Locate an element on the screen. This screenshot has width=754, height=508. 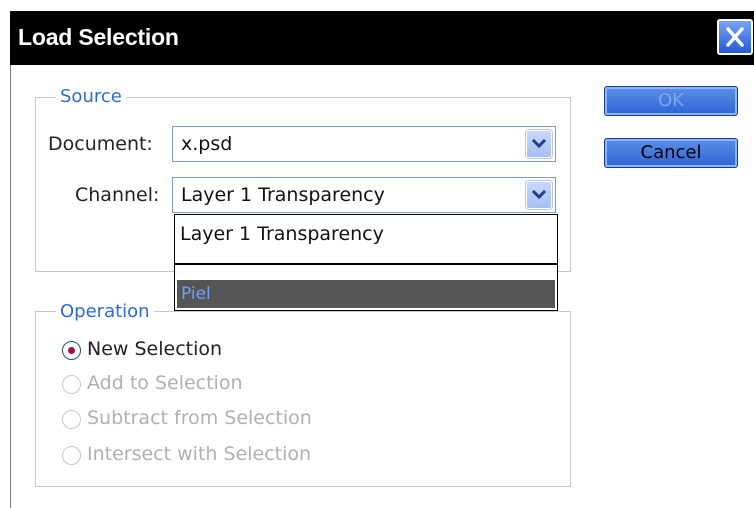
channel-select: Layer 1 Transparency is located at coordinates (364, 195).